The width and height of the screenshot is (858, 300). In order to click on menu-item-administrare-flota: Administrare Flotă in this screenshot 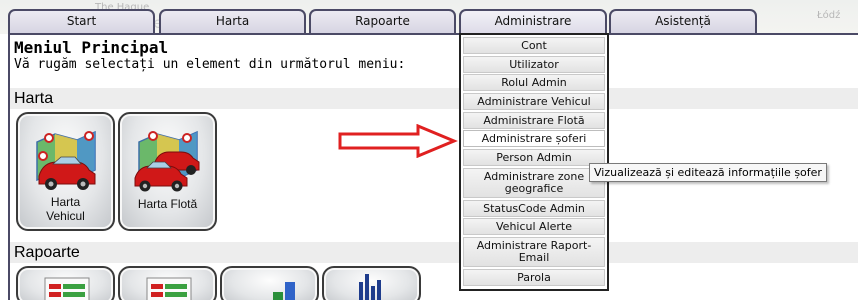, I will do `click(534, 120)`.